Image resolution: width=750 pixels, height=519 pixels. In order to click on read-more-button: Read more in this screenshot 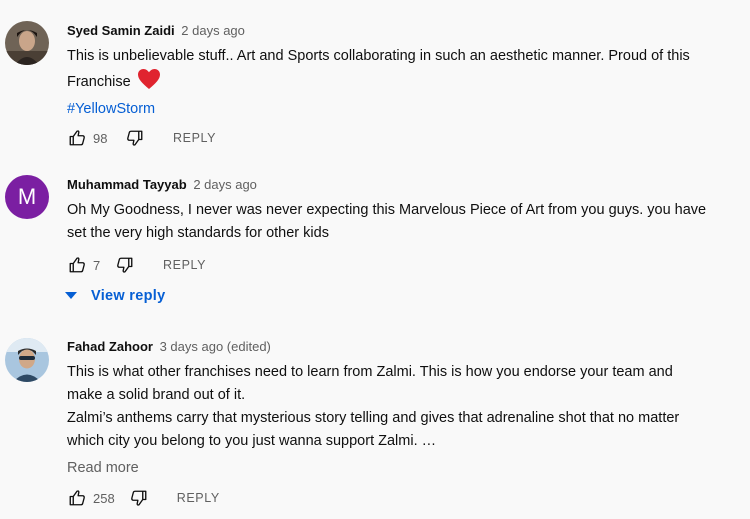, I will do `click(404, 468)`.